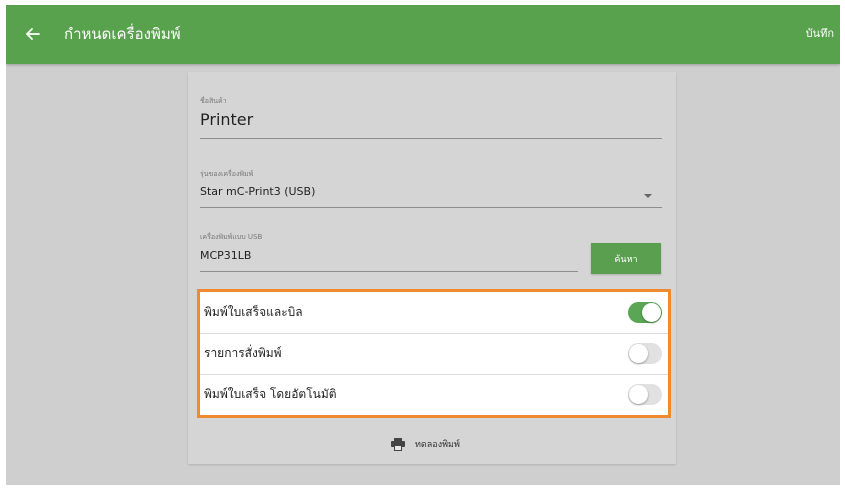 Image resolution: width=845 pixels, height=490 pixels. I want to click on option-row-order-print: รายการสั่งพิมพ์, so click(434, 354).